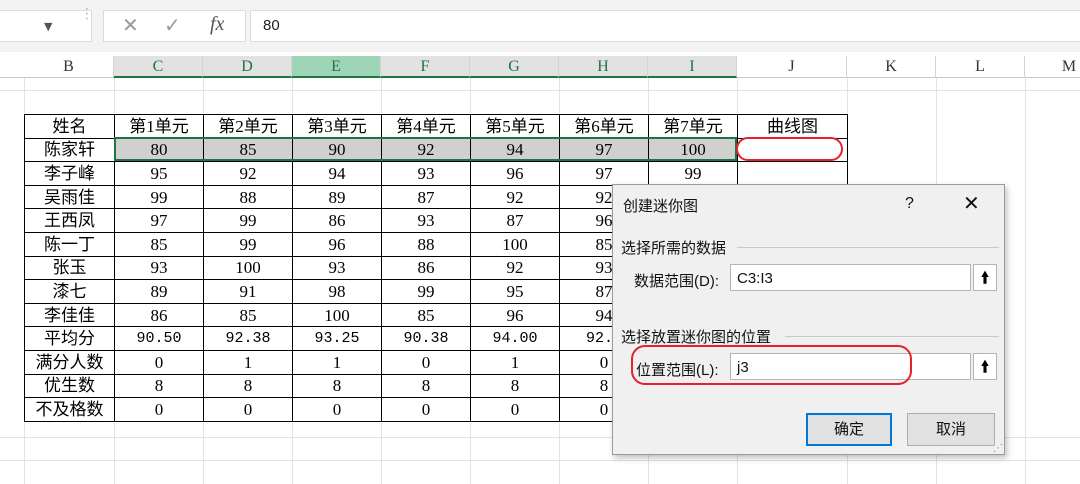 Image resolution: width=1080 pixels, height=484 pixels. I want to click on header-cell: 第3单元, so click(337, 126).